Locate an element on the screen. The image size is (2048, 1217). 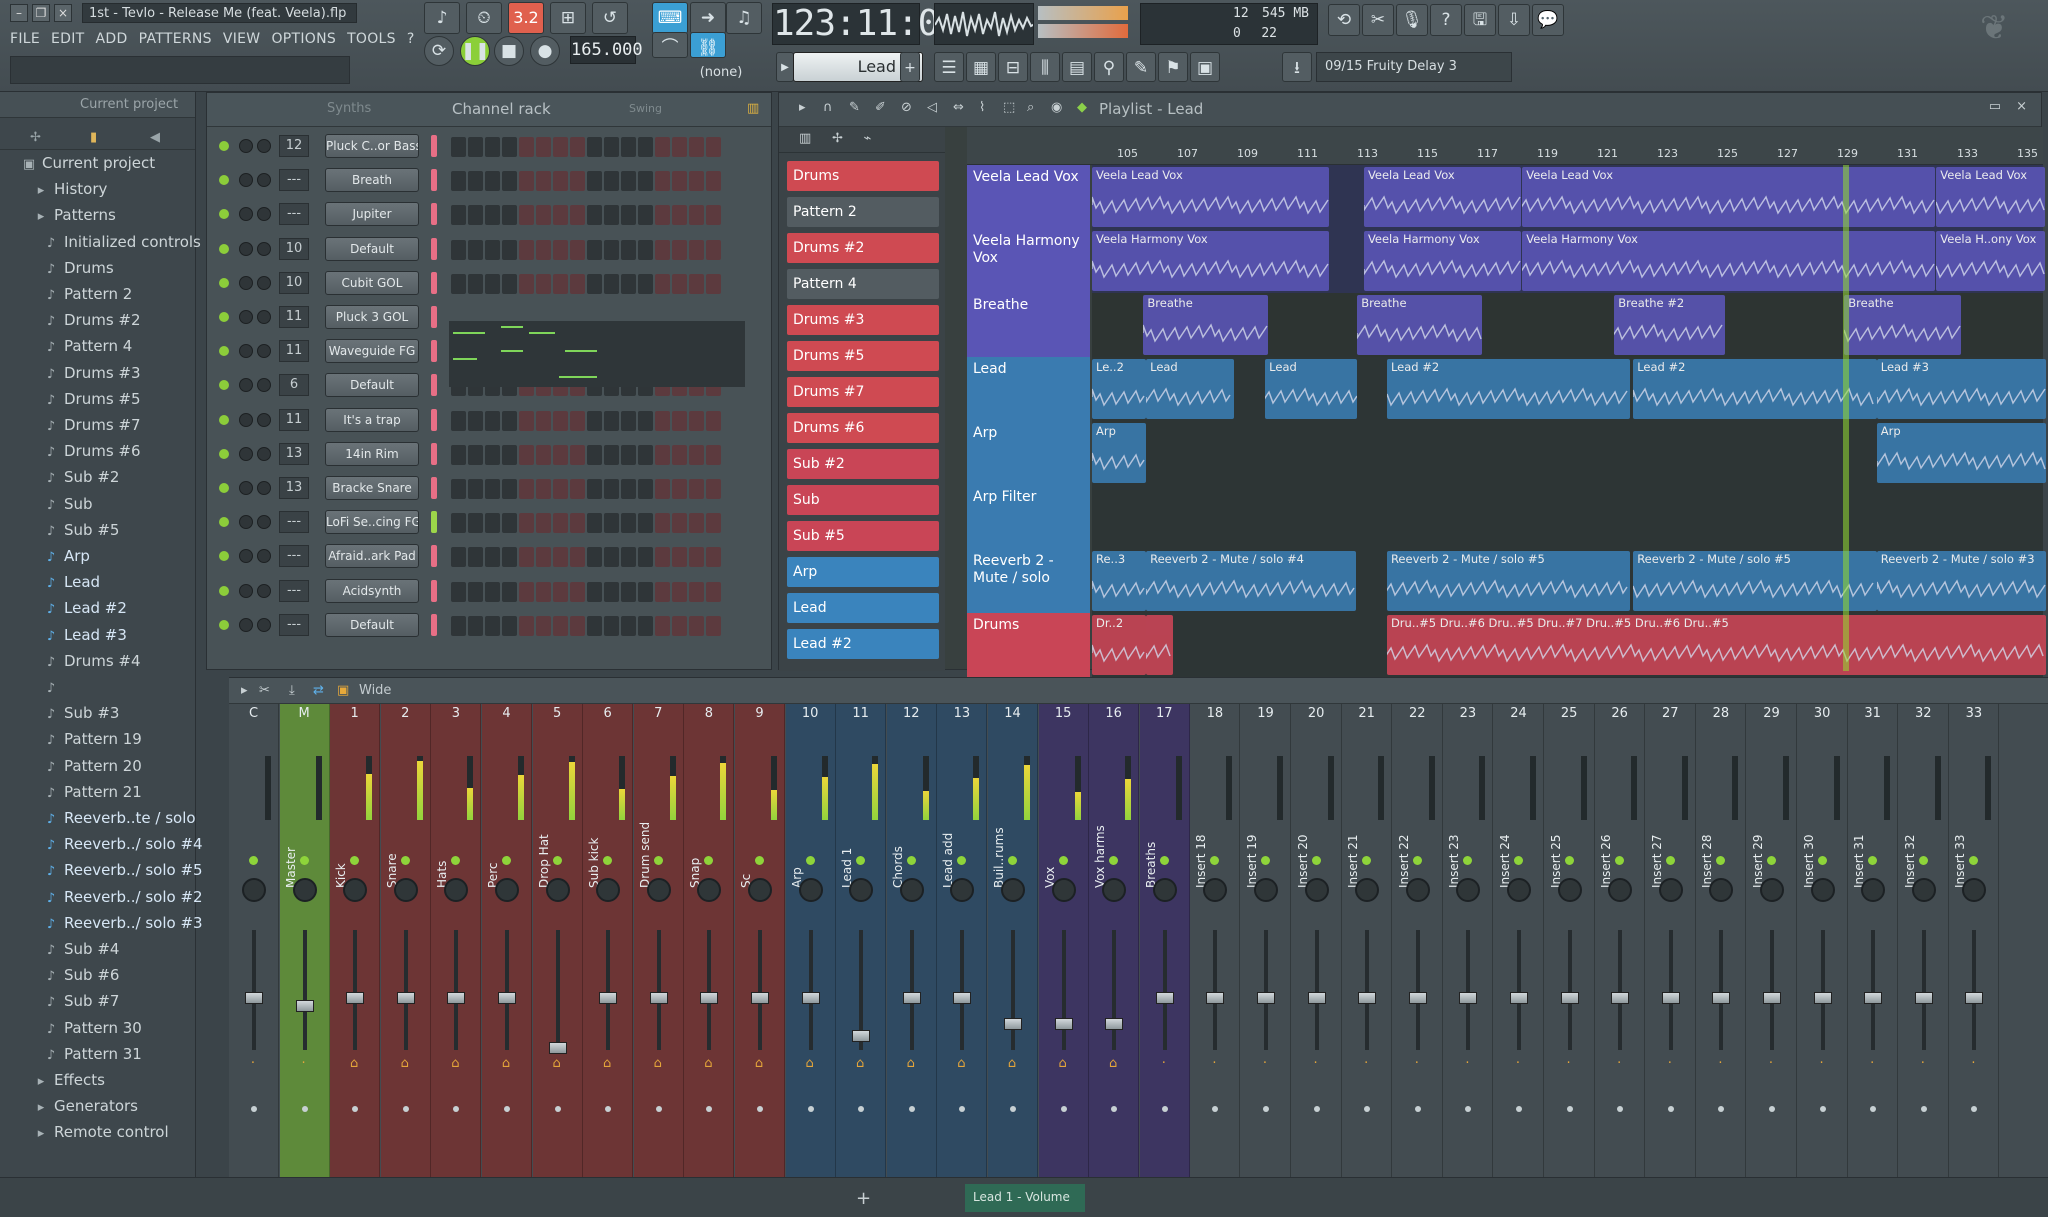
undo-history-icon: ⟲ is located at coordinates (1344, 20).